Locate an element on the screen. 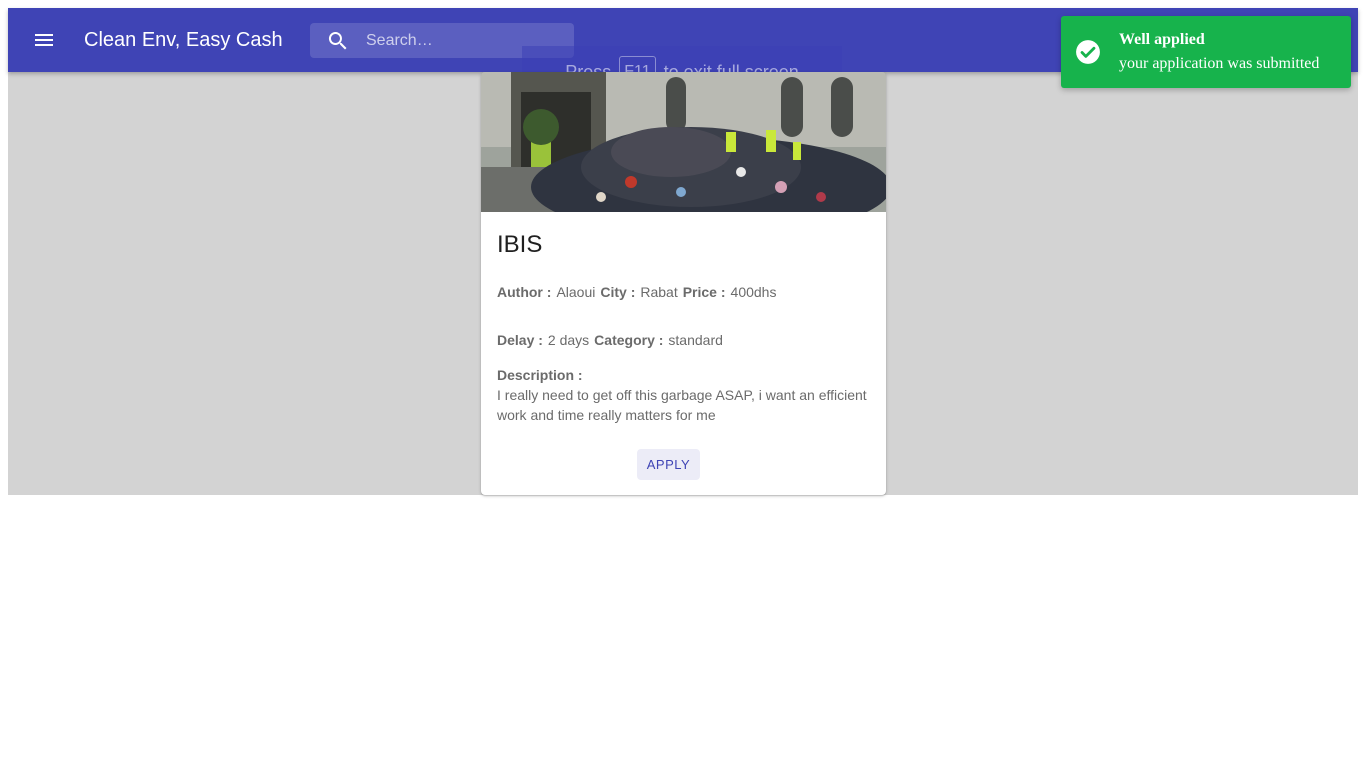 The height and width of the screenshot is (768, 1366). description-label: Description : is located at coordinates (540, 375).